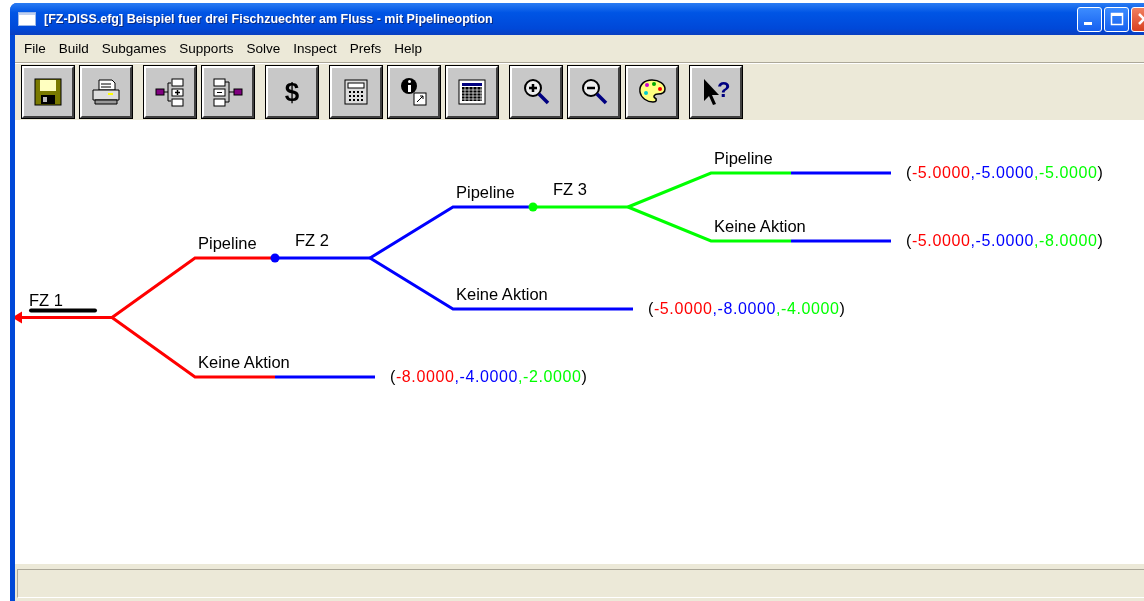 This screenshot has height=601, width=1144. Describe the element at coordinates (716, 92) in the screenshot. I see `toolbar-button: ?` at that location.